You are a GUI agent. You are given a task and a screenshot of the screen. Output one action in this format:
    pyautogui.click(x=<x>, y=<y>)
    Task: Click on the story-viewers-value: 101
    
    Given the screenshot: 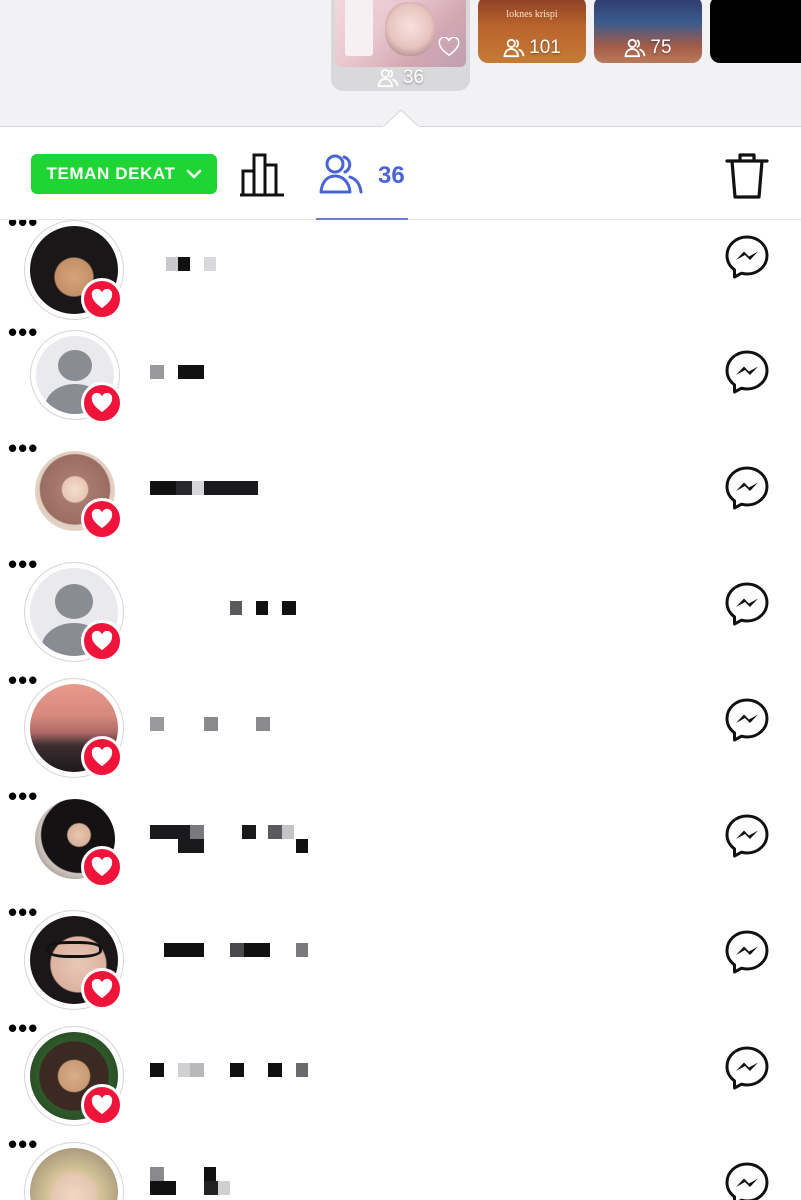 What is the action you would take?
    pyautogui.click(x=545, y=47)
    